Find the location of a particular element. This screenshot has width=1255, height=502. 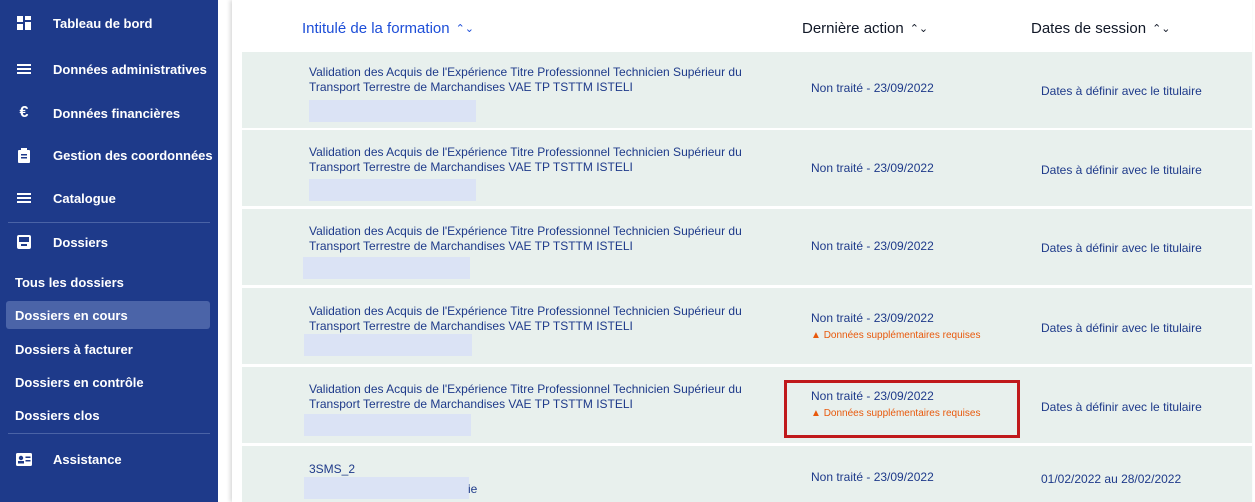

sidebar-item-contacts: Gestion des coordonnées is located at coordinates (109, 155).